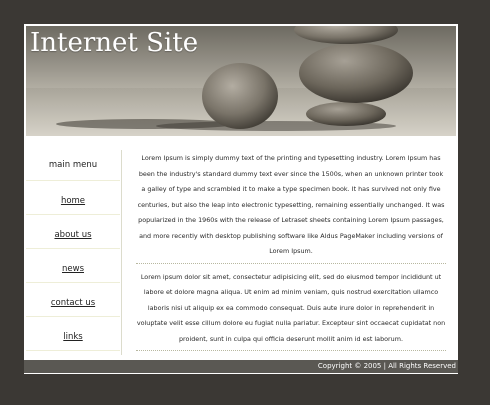 The image size is (490, 405). I want to click on nav-item-home: home, so click(73, 198).